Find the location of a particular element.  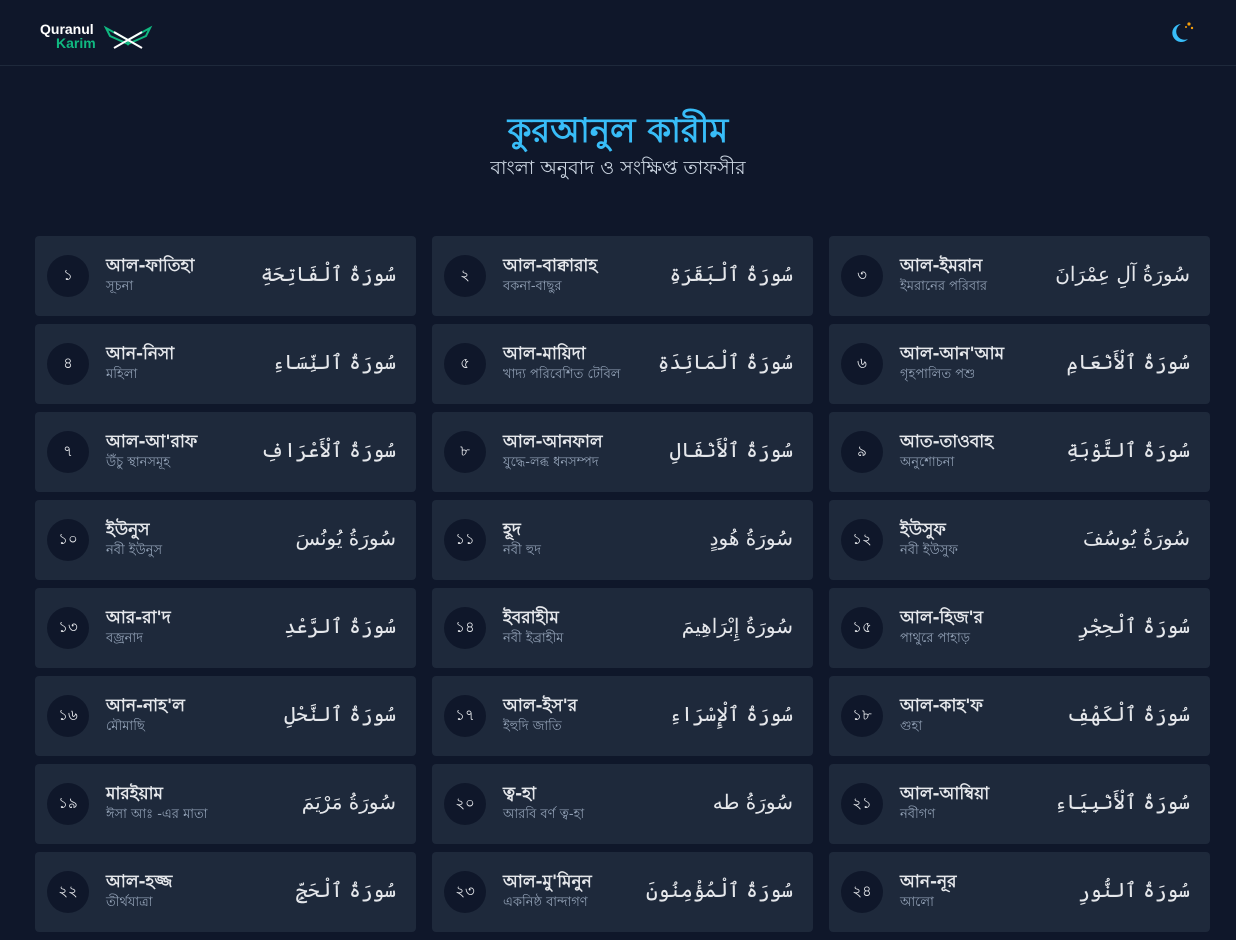

theme-toggle-button is located at coordinates (1183, 33).